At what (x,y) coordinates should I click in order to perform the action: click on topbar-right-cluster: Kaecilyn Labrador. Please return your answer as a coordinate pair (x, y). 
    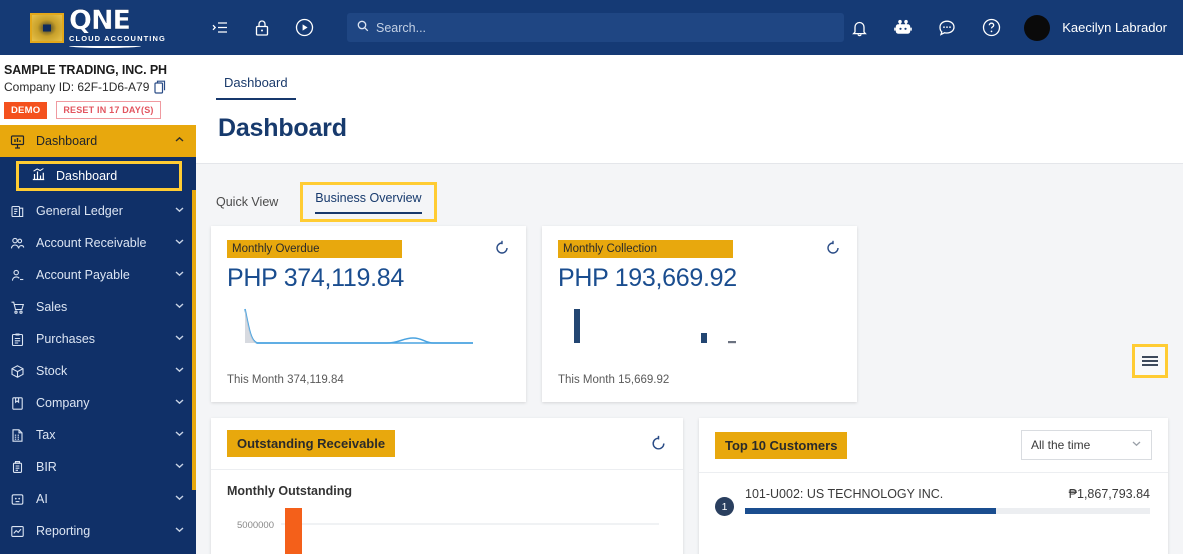
    Looking at the image, I should click on (1015, 27).